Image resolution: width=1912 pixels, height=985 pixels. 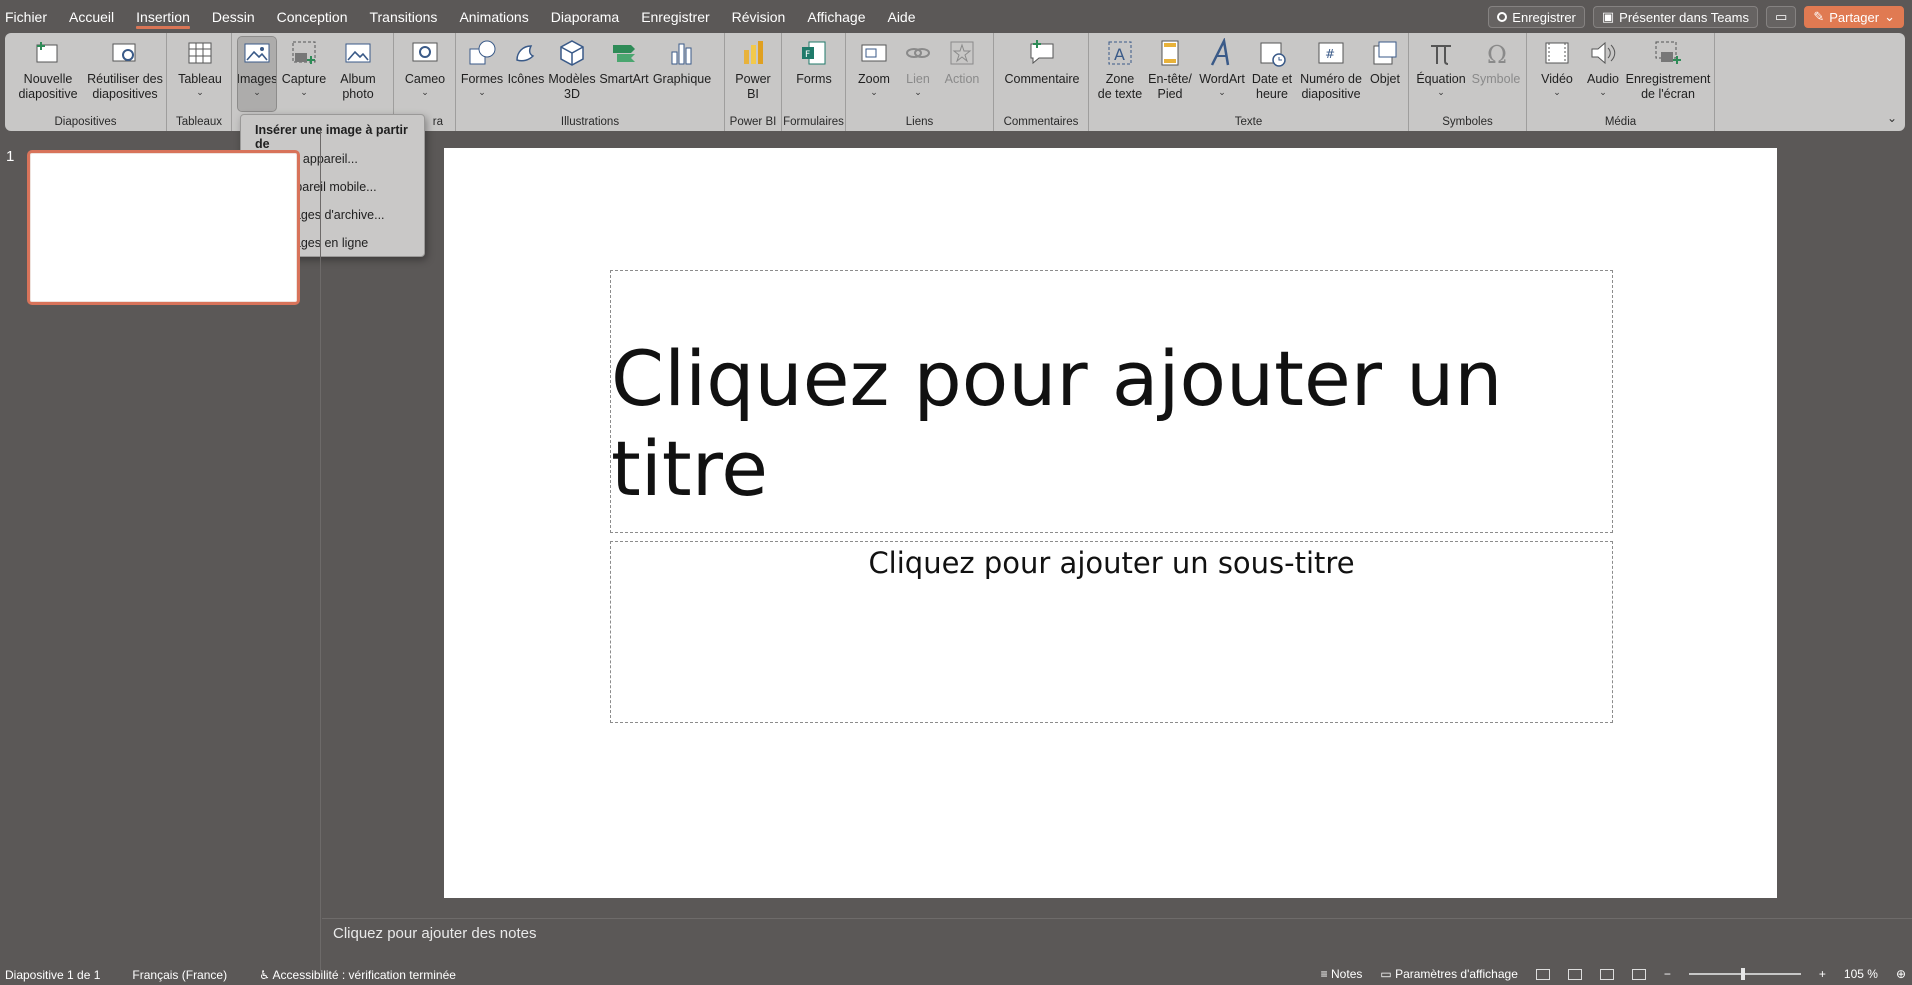 I want to click on pane-divider, so click(x=320, y=551).